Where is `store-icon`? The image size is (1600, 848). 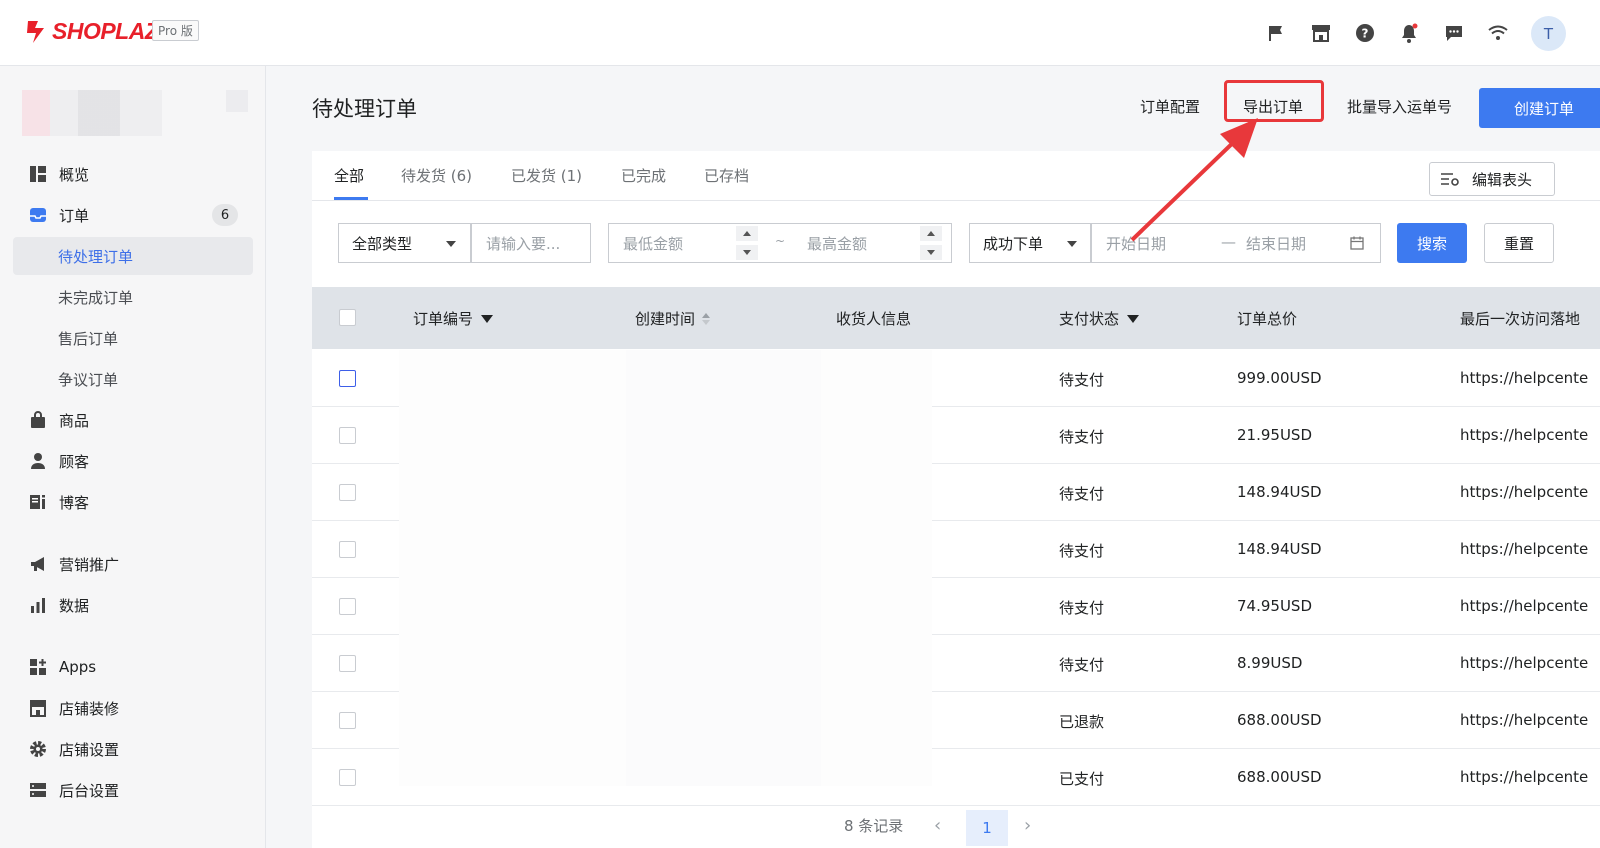 store-icon is located at coordinates (1321, 33).